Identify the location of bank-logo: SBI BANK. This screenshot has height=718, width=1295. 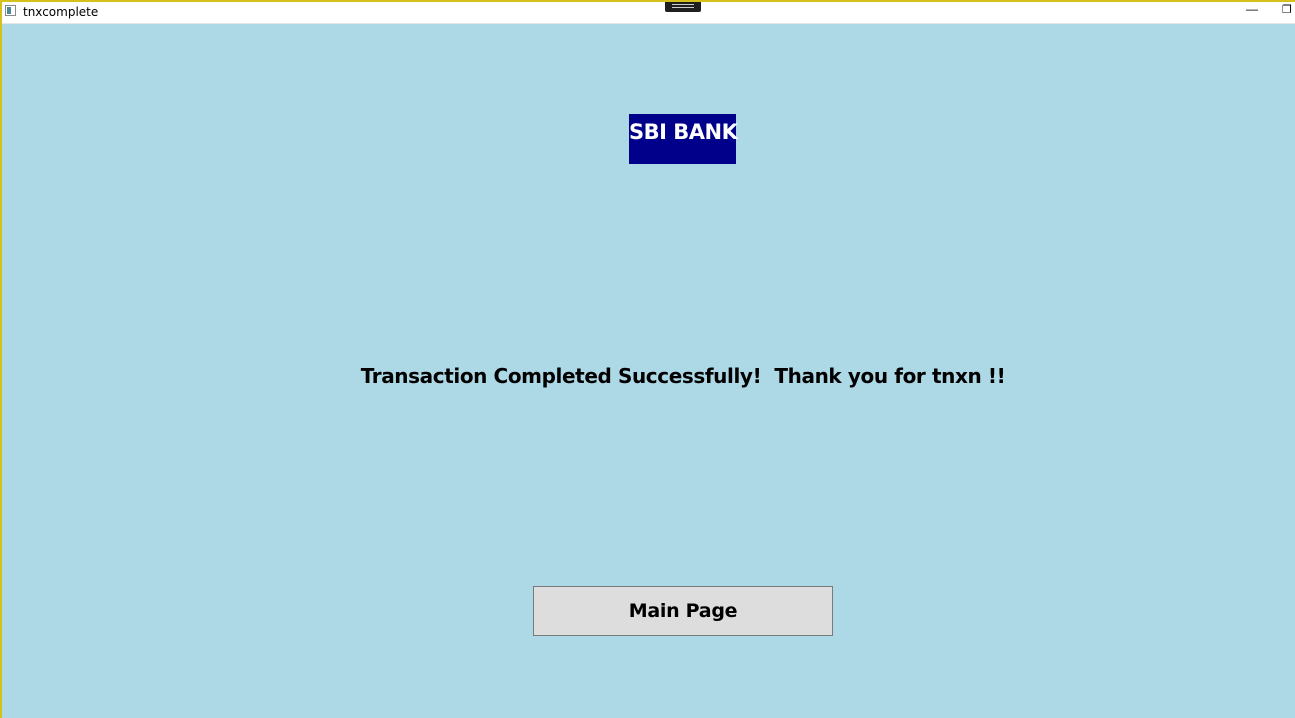
(683, 139).